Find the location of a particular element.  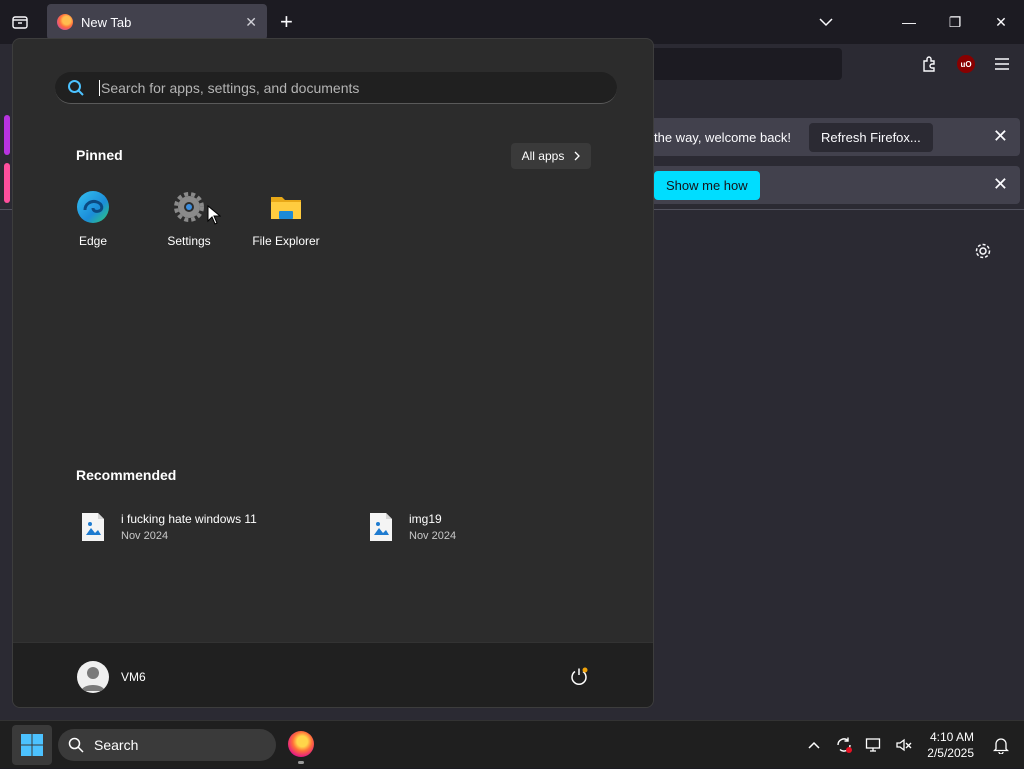

search-placeholder: Search for apps, settings, and documents is located at coordinates (230, 87).